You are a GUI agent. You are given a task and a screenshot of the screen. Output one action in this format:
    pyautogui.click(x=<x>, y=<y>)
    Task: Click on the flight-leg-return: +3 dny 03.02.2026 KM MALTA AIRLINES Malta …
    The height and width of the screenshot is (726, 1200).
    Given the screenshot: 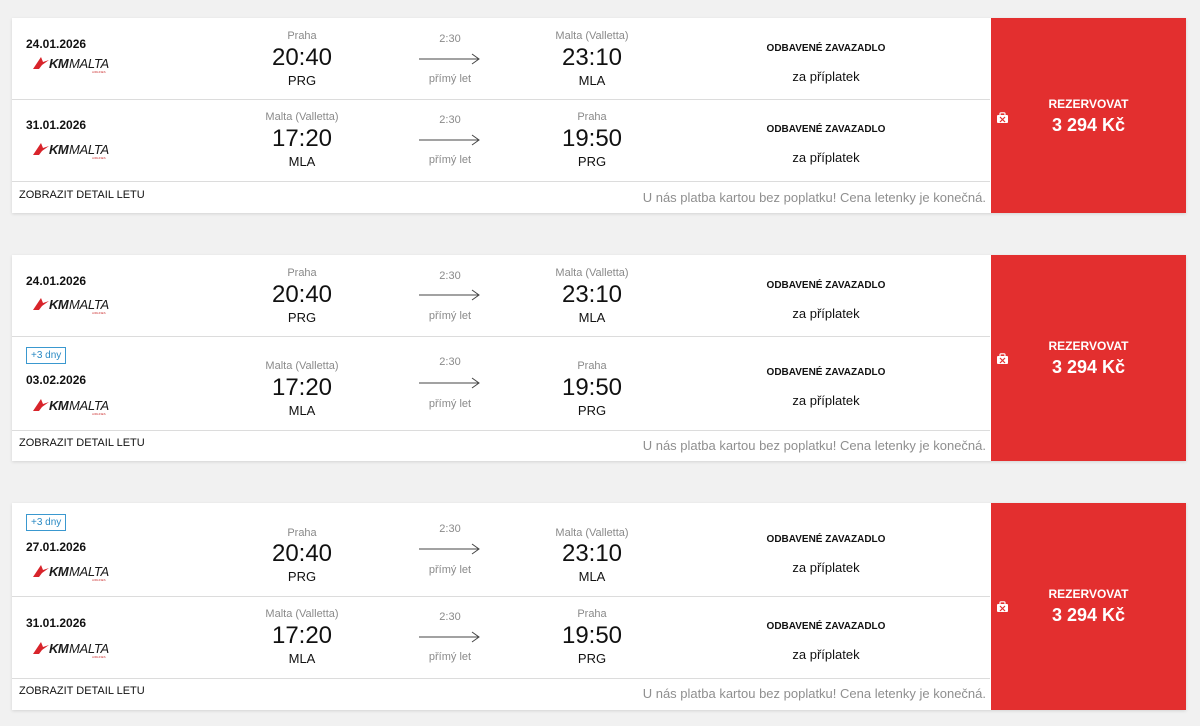 What is the action you would take?
    pyautogui.click(x=501, y=384)
    